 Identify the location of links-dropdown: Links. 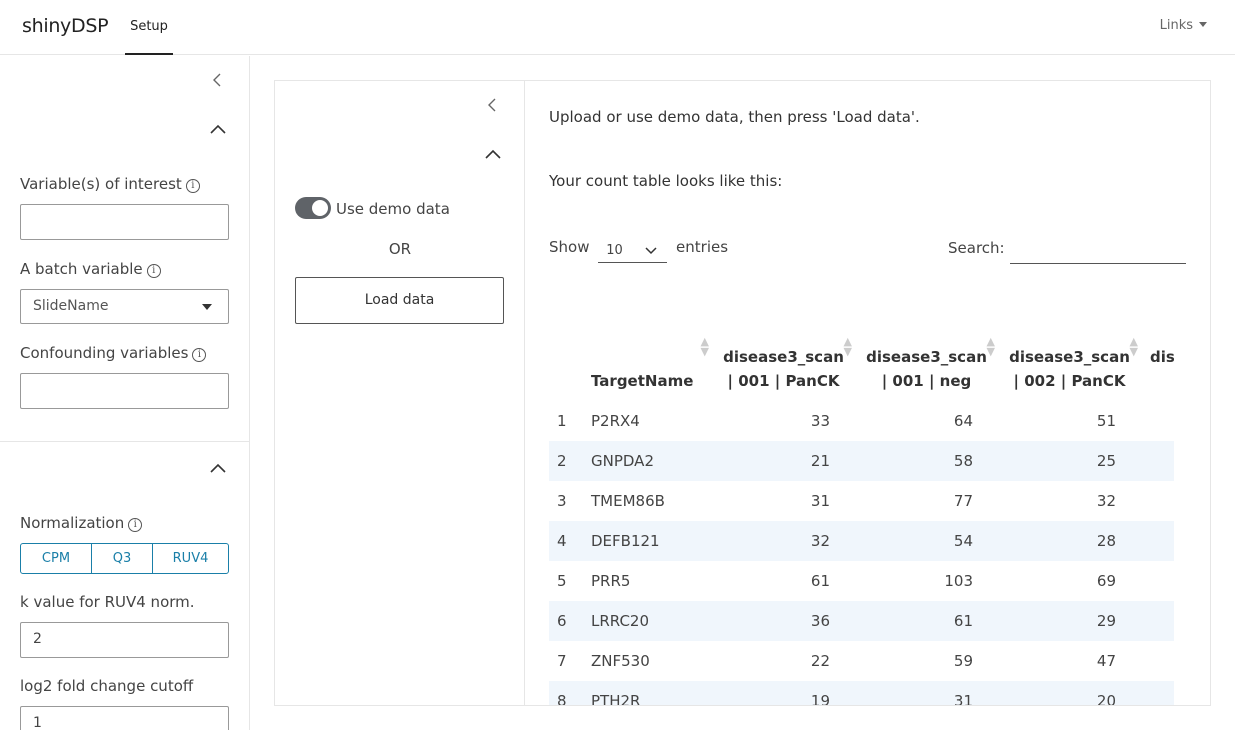
(1183, 25).